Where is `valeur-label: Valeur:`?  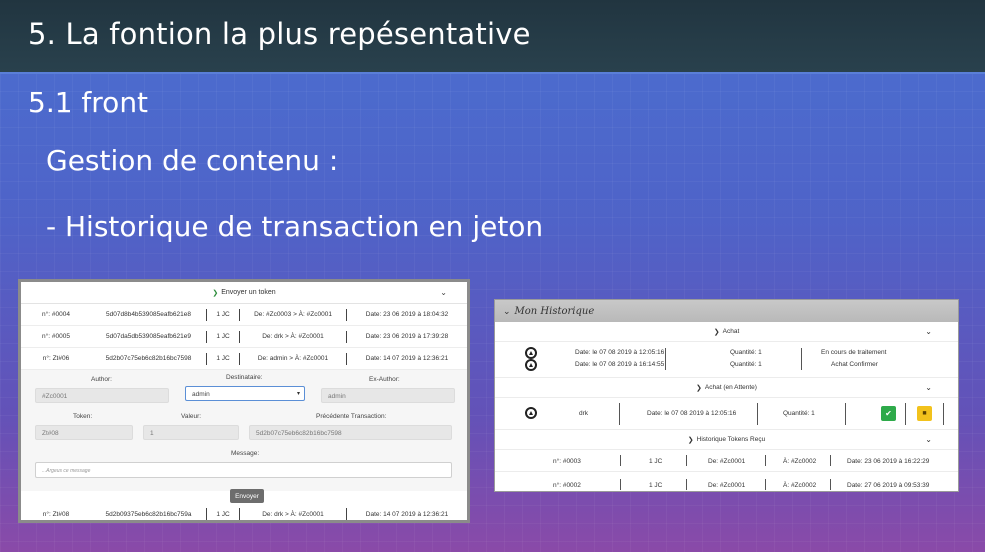
valeur-label: Valeur: is located at coordinates (191, 416).